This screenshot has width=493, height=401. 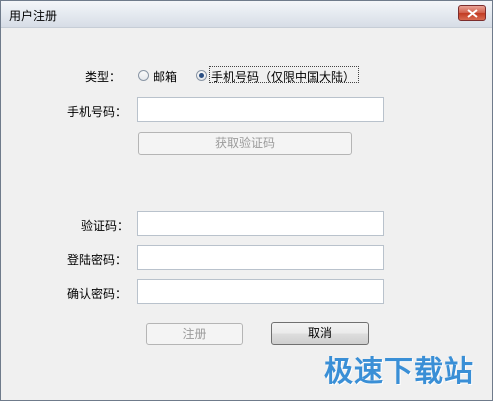 I want to click on radio-phone-label: 手机号码（仅限中国大陆）, so click(x=283, y=76).